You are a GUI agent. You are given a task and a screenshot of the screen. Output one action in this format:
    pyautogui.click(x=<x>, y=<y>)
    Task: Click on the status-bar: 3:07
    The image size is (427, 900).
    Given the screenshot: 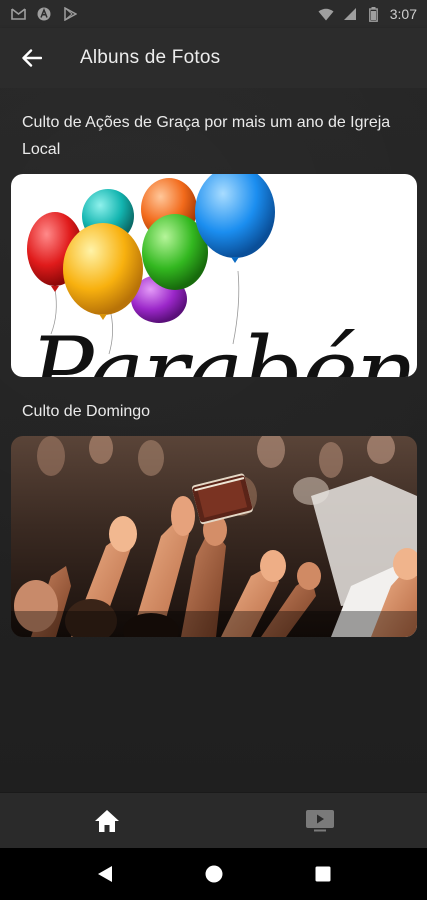 What is the action you would take?
    pyautogui.click(x=213, y=14)
    